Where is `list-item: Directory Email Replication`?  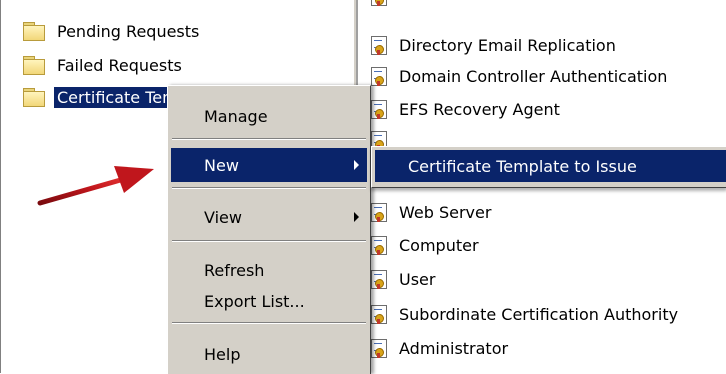 list-item: Directory Email Replication is located at coordinates (493, 45).